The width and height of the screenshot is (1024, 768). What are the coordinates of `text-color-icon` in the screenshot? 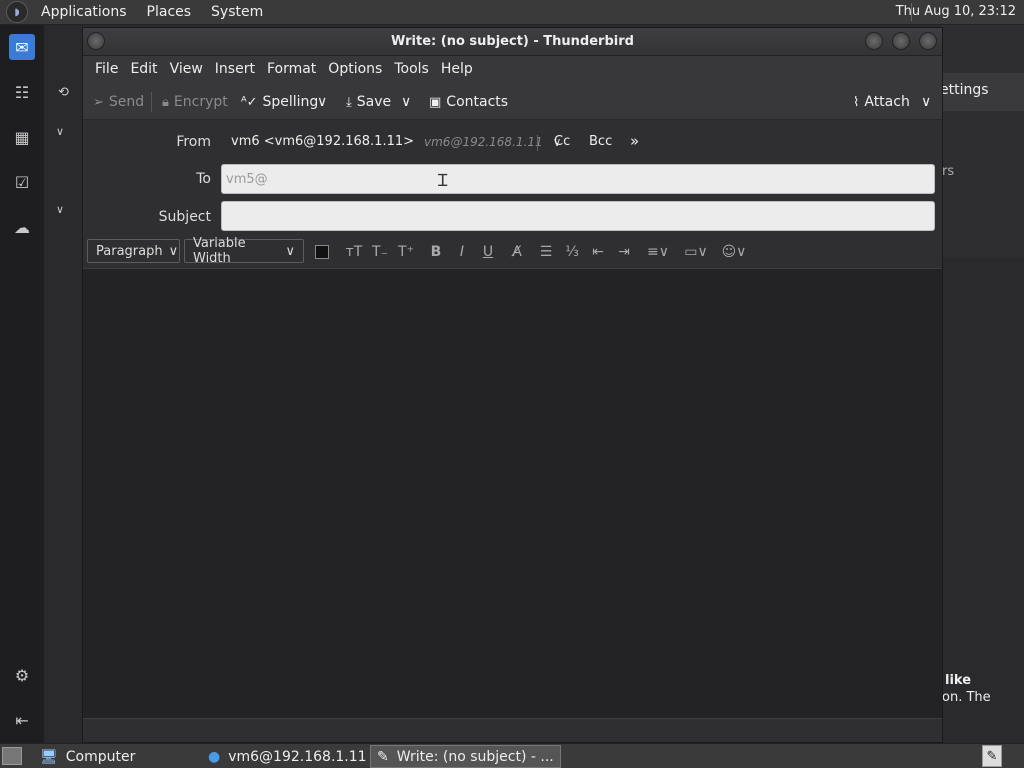 It's located at (322, 252).